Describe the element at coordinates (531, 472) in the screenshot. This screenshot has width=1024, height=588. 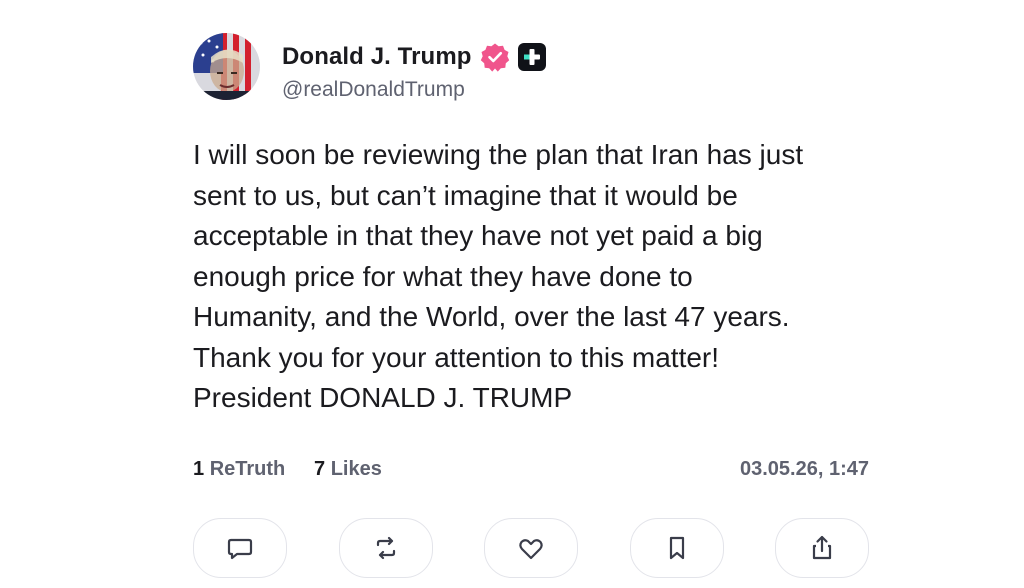
I see `post-stats: 1 ReTruth 7 Likes 03.05.26, 1:47` at that location.